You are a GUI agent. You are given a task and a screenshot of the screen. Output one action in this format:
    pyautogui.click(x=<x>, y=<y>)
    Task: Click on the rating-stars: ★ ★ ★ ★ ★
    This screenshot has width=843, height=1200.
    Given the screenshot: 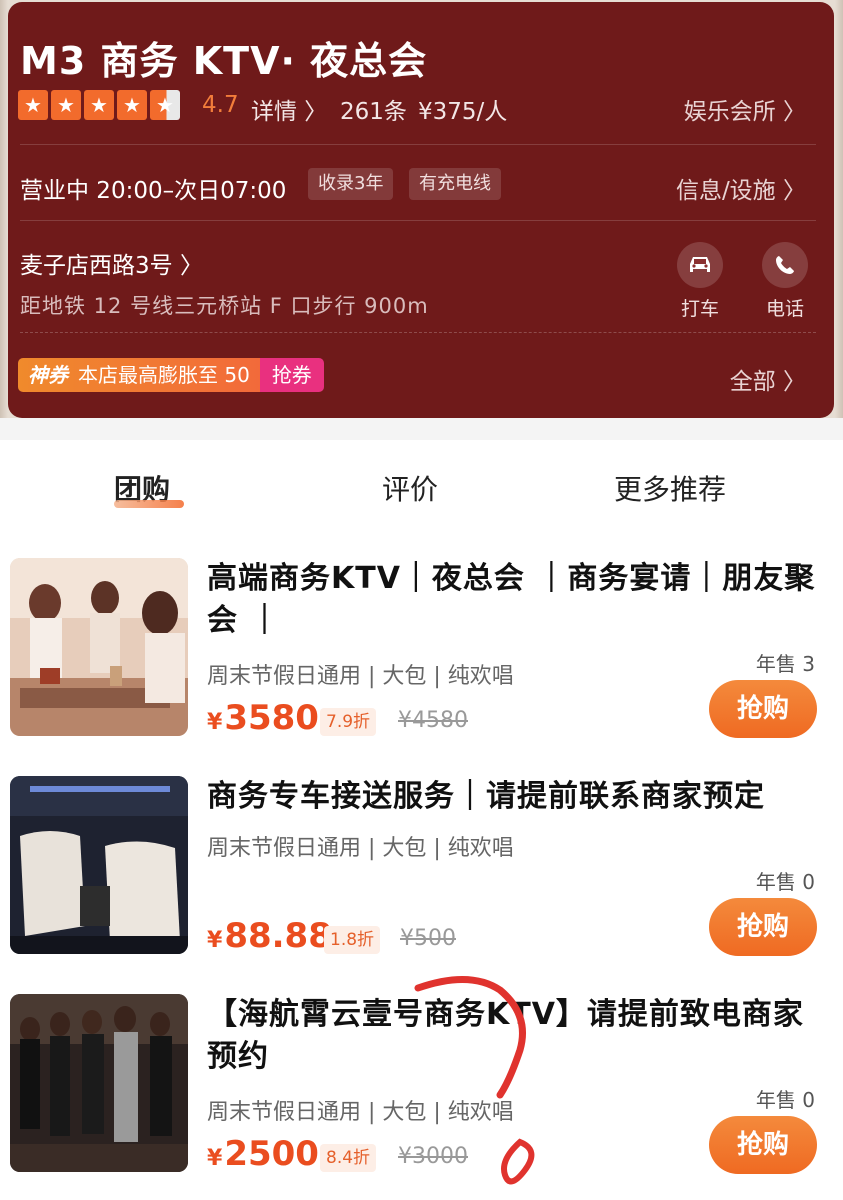 What is the action you would take?
    pyautogui.click(x=99, y=105)
    